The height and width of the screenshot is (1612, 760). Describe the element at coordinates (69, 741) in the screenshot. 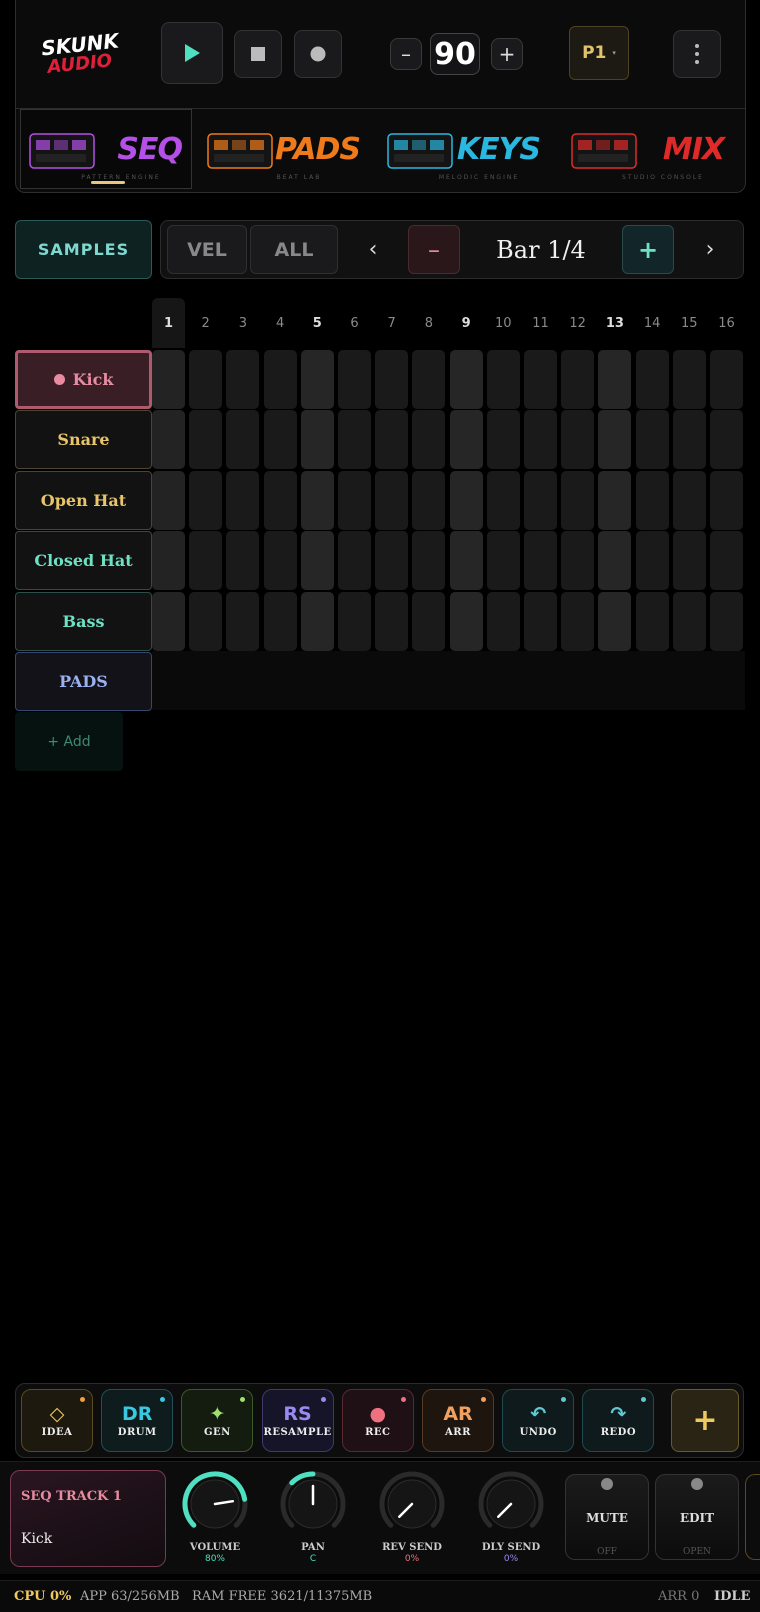

I see `add-track-button: + Add` at that location.